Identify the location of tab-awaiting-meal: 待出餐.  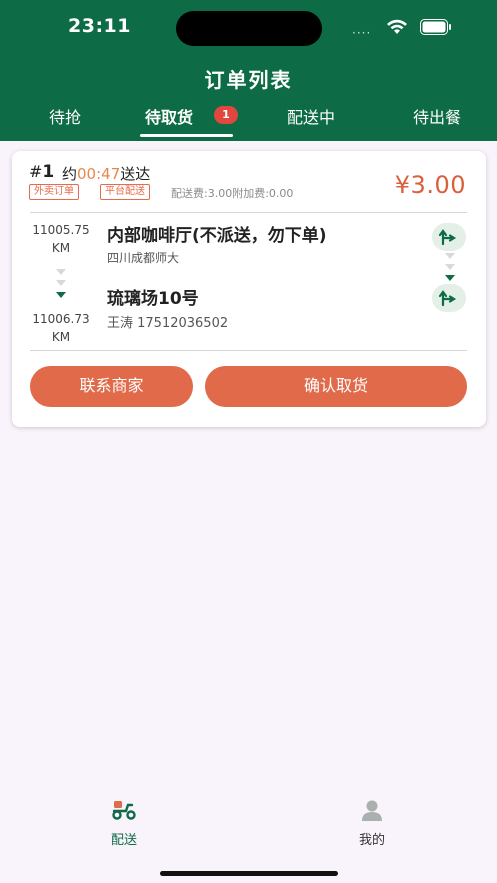
(437, 116).